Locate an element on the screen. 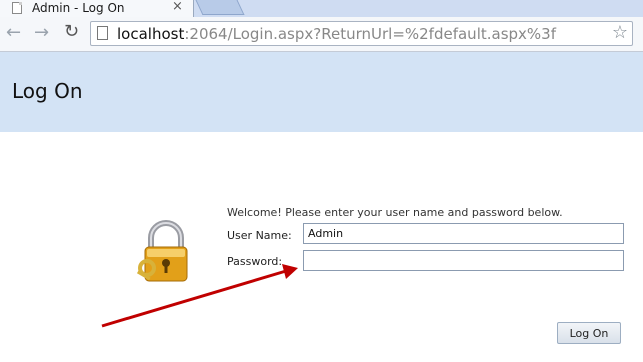 The height and width of the screenshot is (362, 643). arrow-head is located at coordinates (290, 271).